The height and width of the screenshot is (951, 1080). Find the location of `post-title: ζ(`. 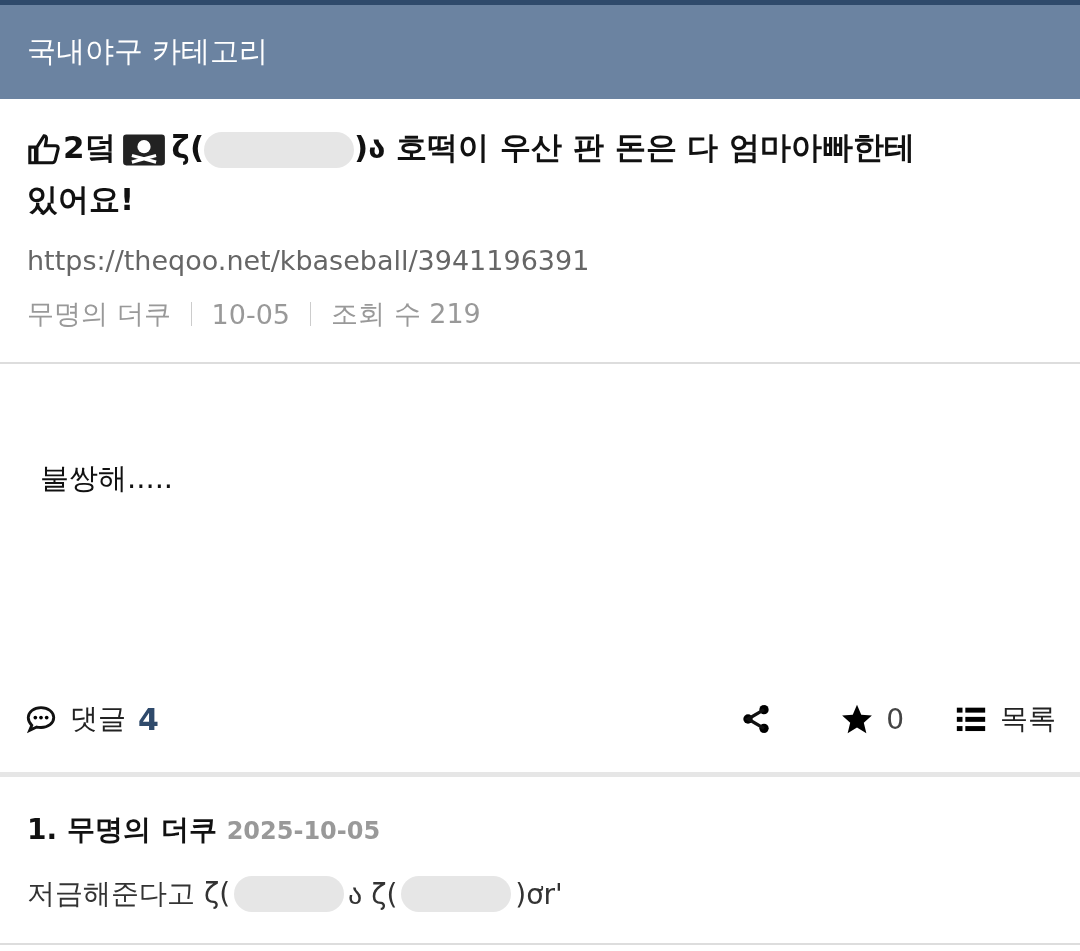

post-title: ζ( is located at coordinates (188, 147).